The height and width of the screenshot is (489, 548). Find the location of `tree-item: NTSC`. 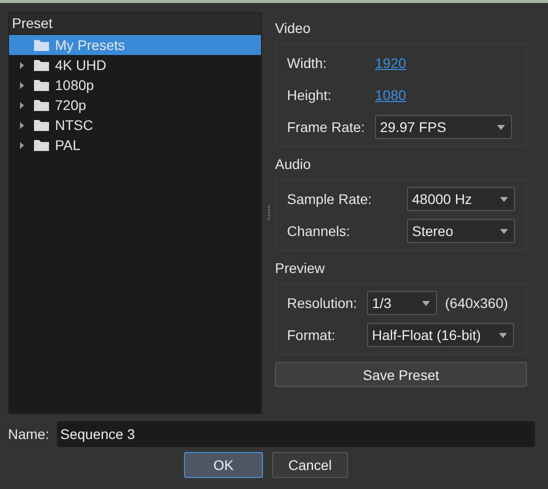

tree-item: NTSC is located at coordinates (135, 125).